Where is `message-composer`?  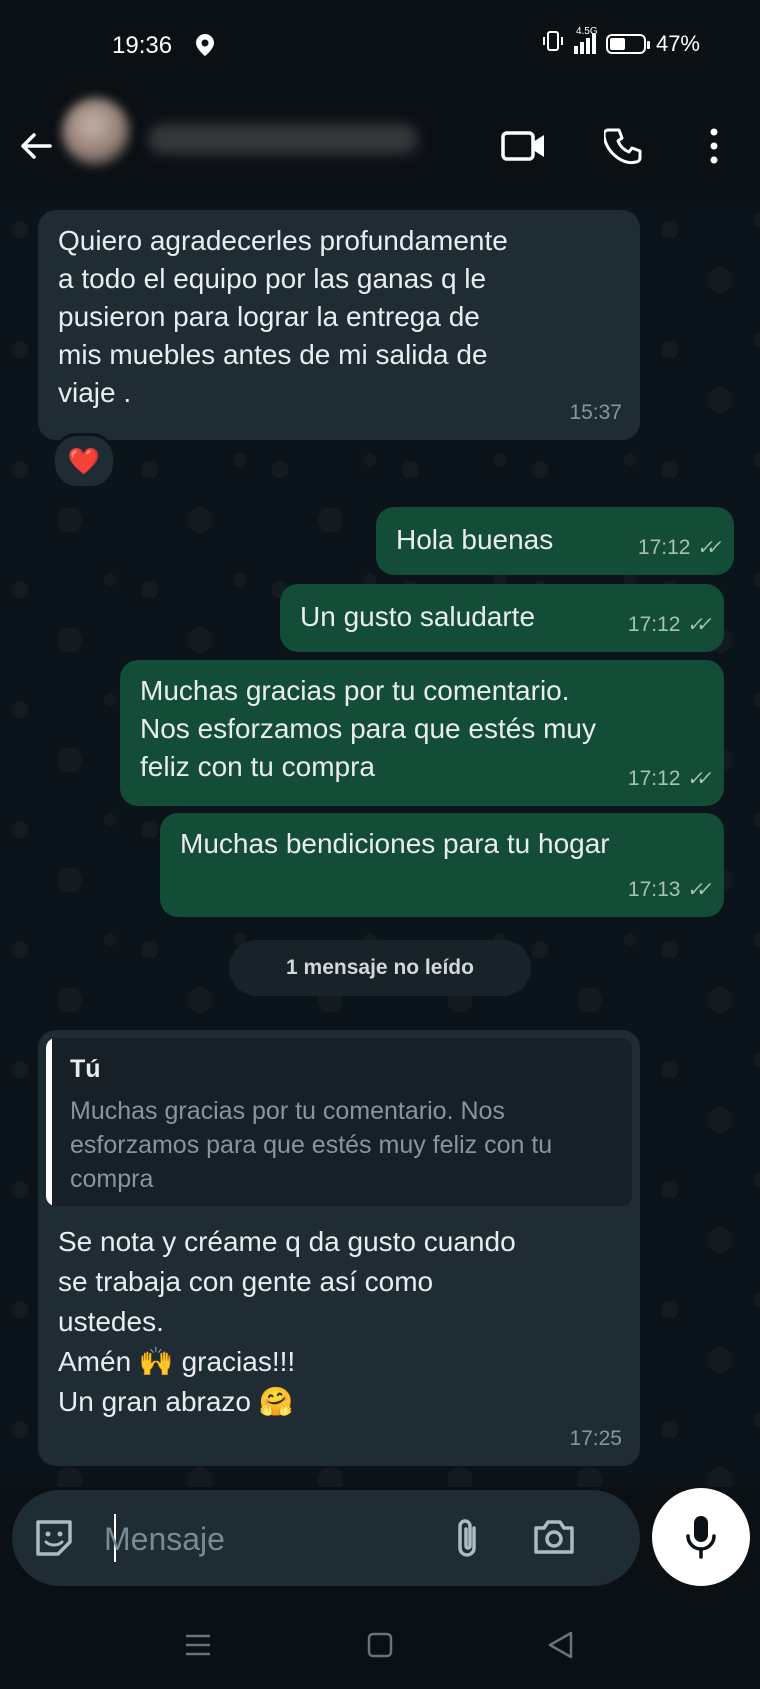 message-composer is located at coordinates (326, 1538).